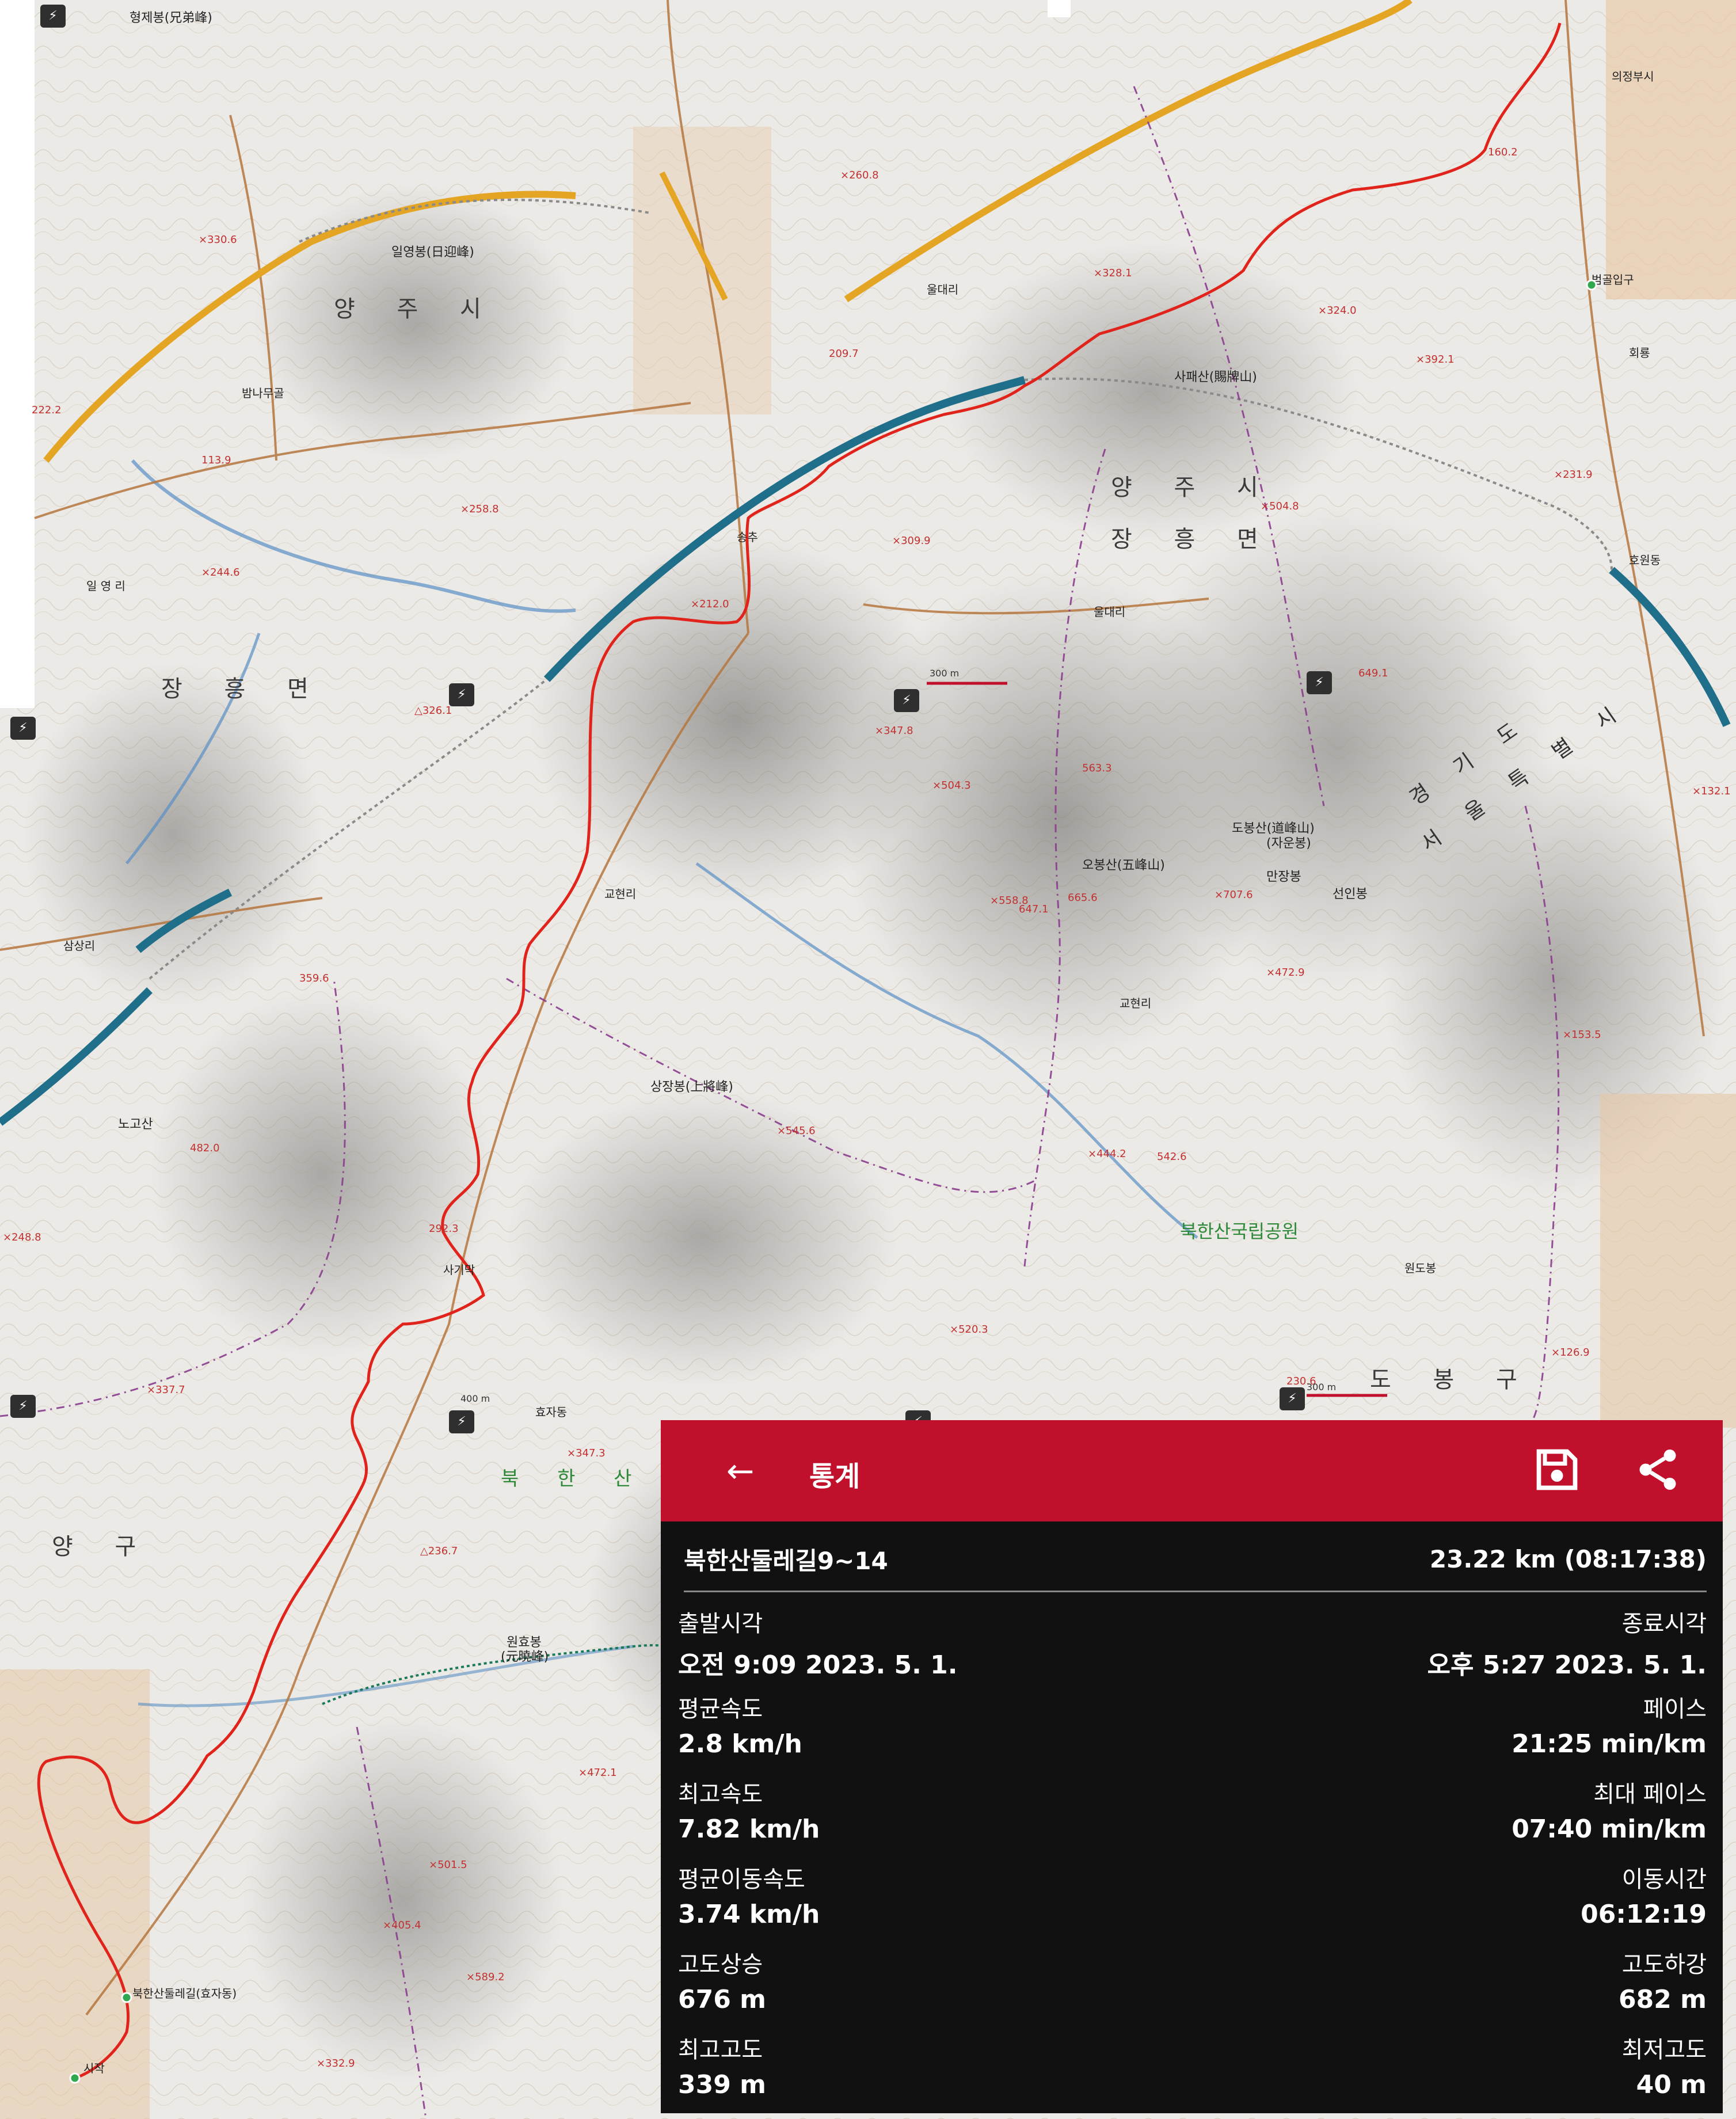 The image size is (1736, 2119). Describe the element at coordinates (747, 537) in the screenshot. I see `svg-text: 송추` at that location.